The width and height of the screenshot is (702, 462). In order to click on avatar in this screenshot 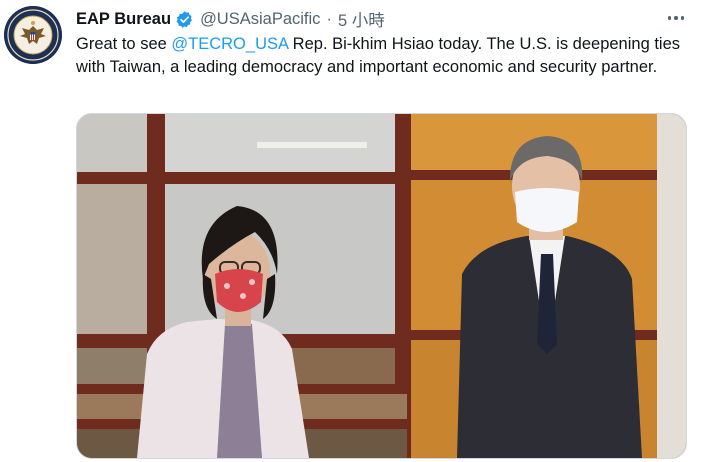, I will do `click(33, 35)`.